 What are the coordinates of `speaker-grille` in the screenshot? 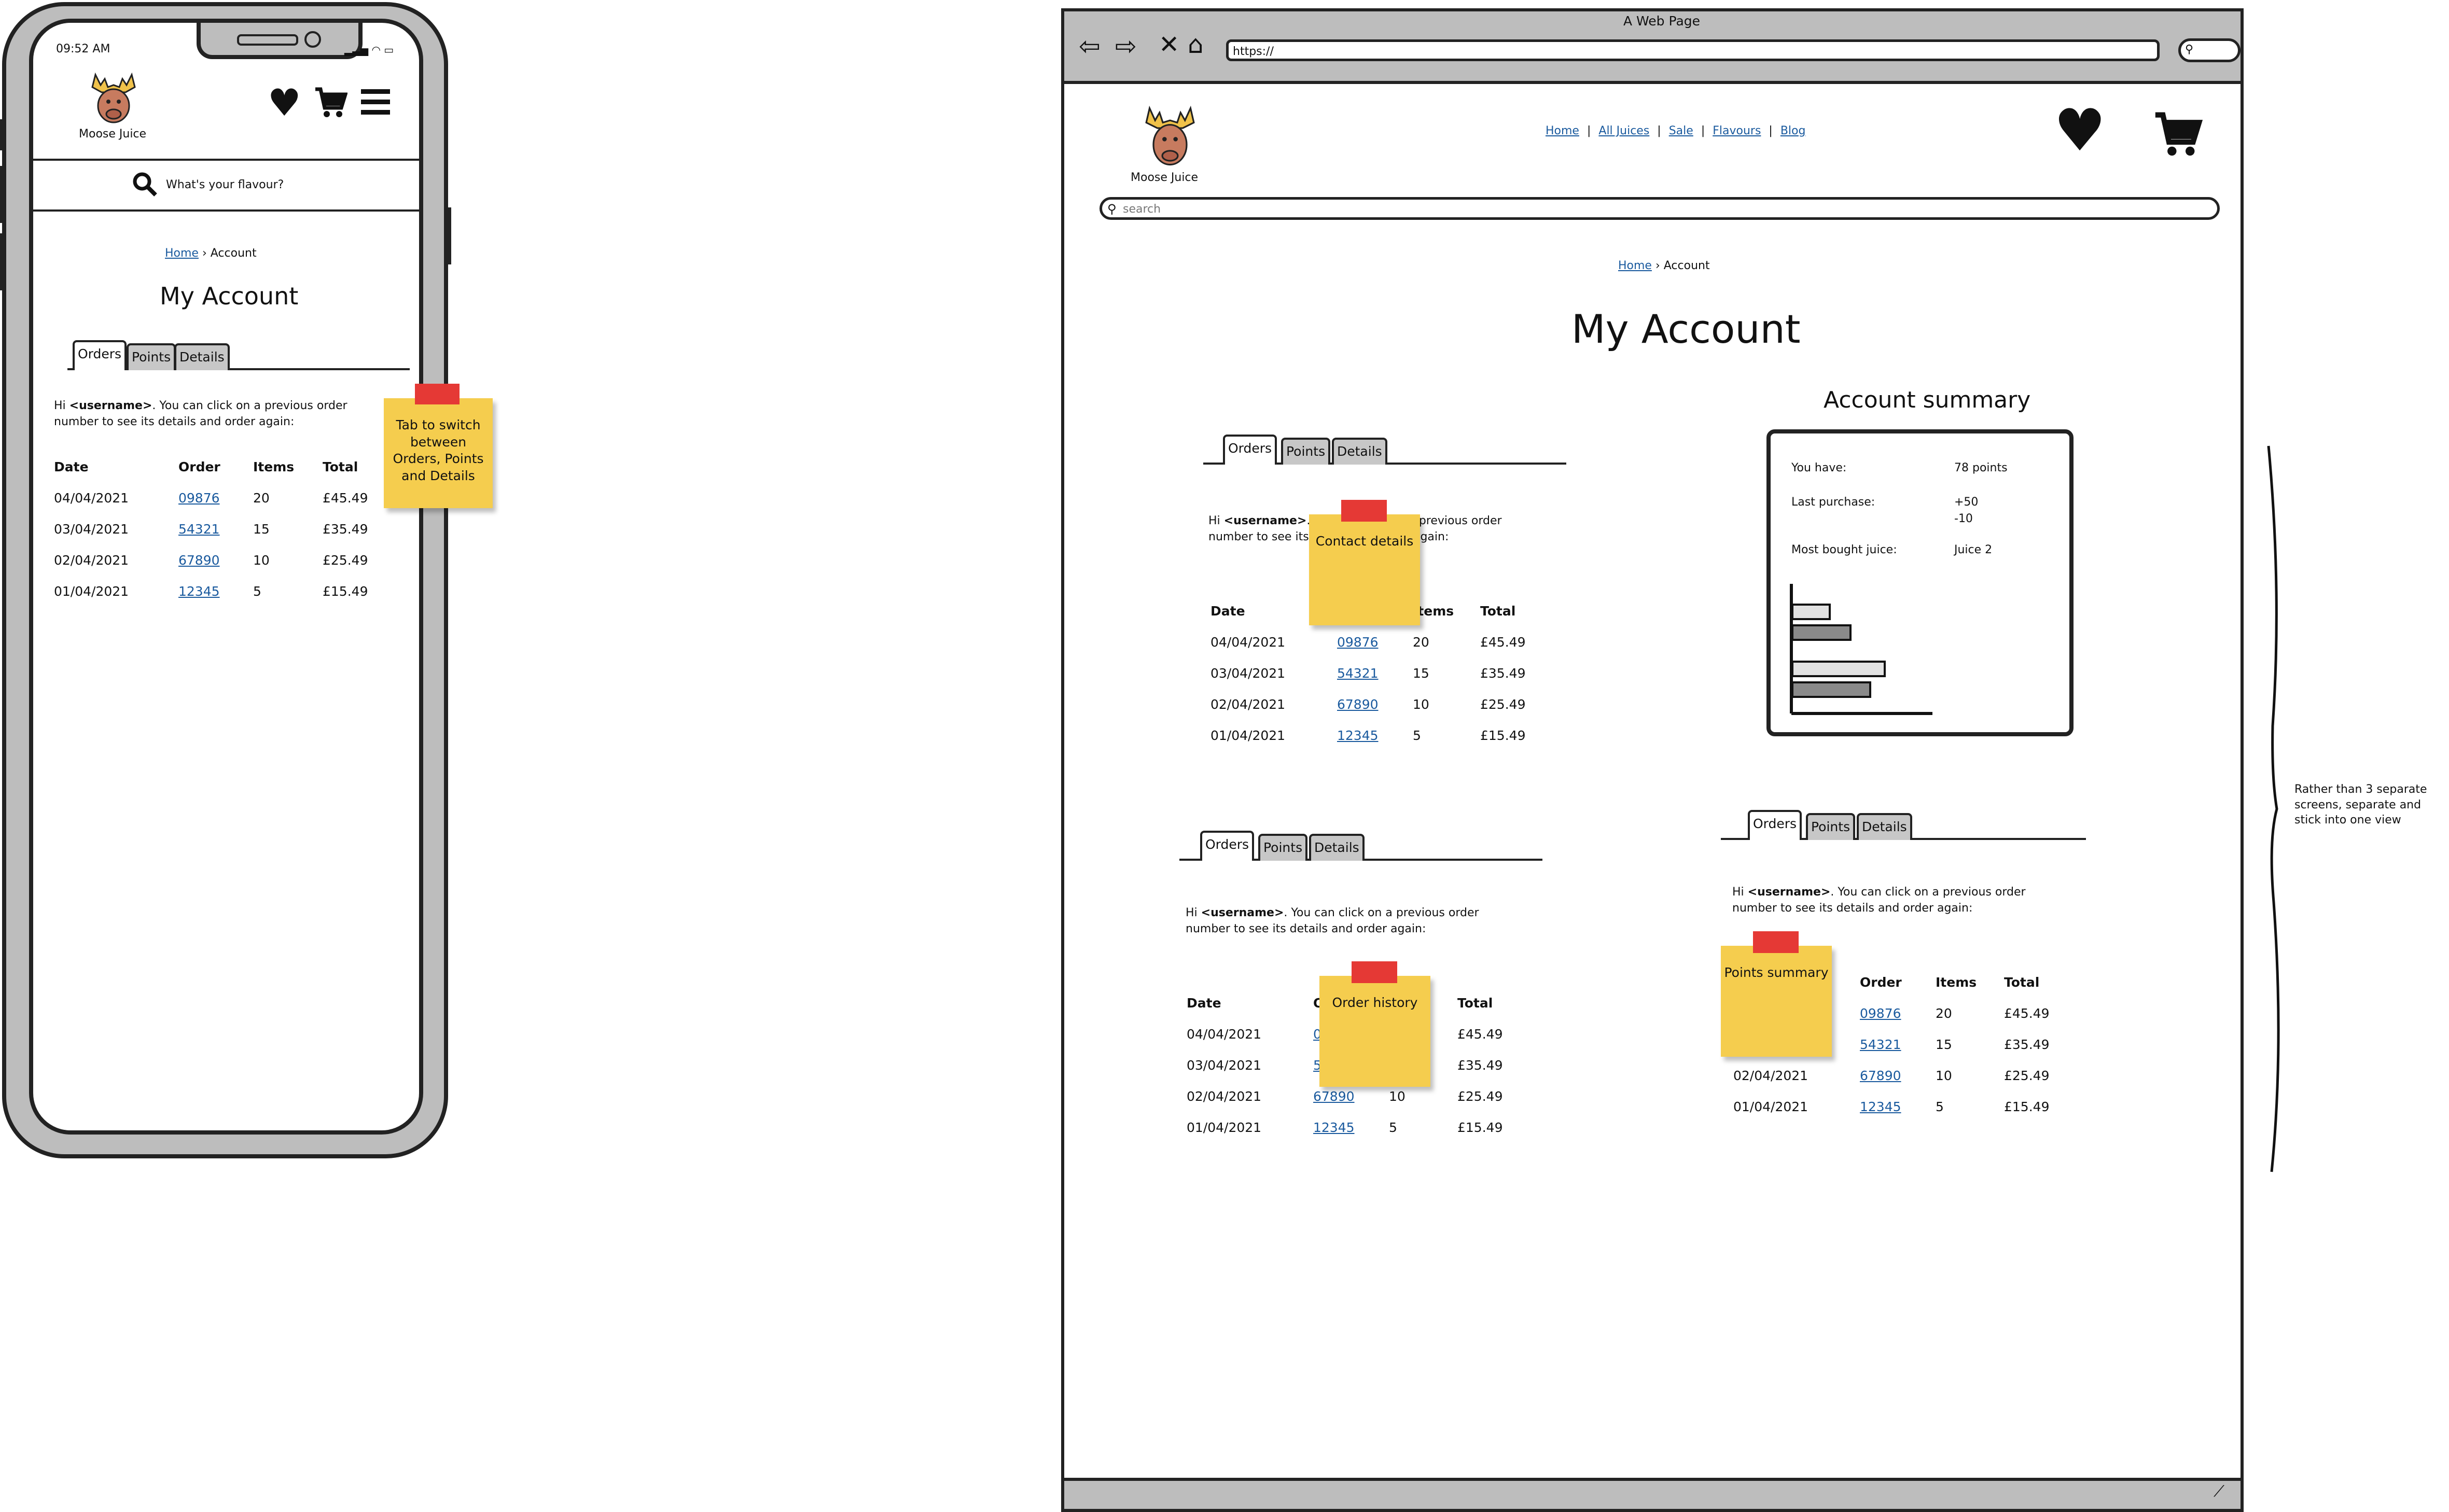 It's located at (267, 40).